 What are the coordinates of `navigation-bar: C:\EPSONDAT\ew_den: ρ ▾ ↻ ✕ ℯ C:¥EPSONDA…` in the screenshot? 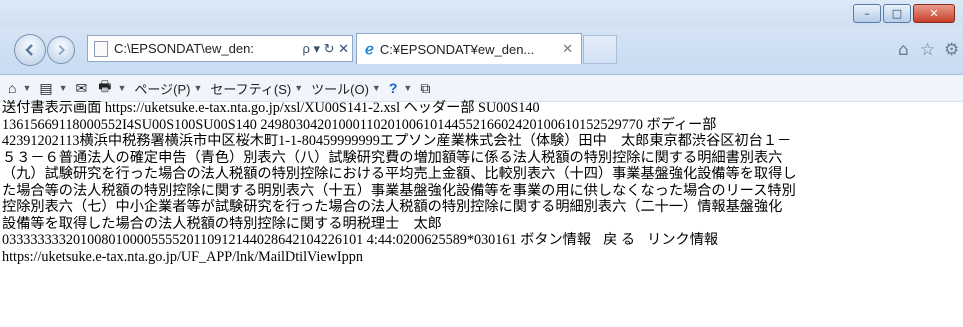 It's located at (481, 51).